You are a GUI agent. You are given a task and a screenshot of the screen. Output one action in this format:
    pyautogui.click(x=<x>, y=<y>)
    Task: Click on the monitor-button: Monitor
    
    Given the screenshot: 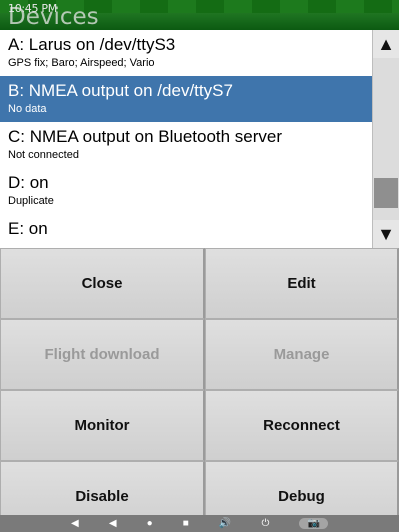 What is the action you would take?
    pyautogui.click(x=102, y=425)
    